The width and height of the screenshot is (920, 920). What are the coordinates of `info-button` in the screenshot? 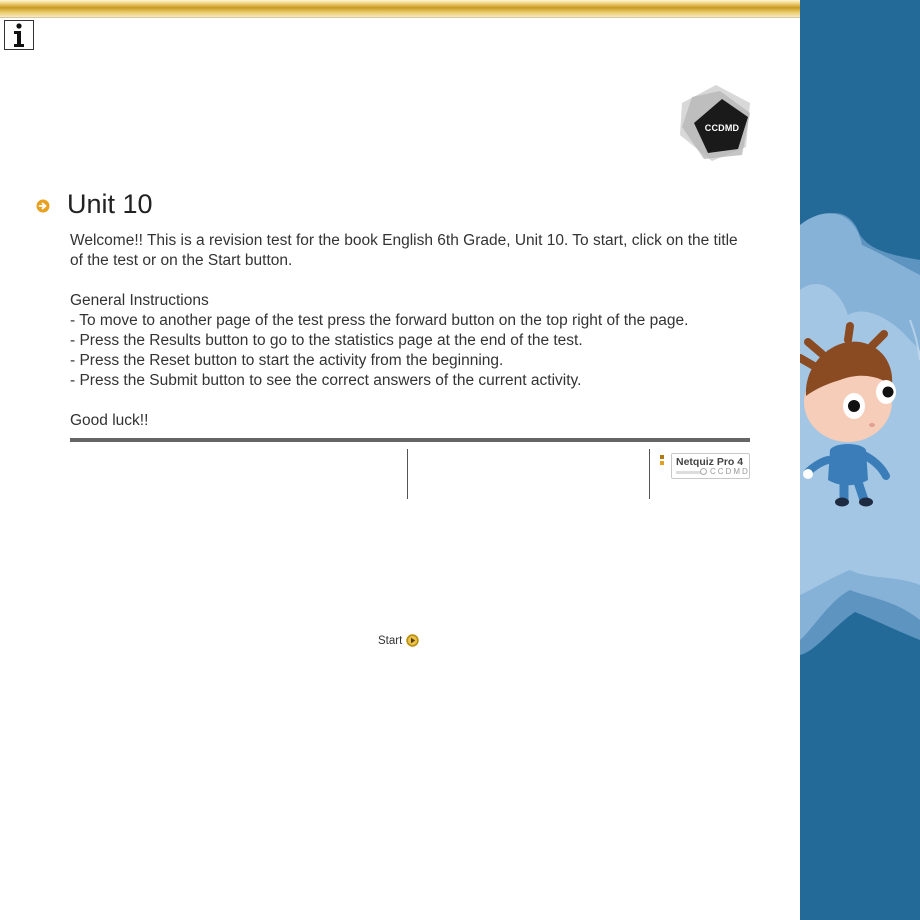 It's located at (19, 35).